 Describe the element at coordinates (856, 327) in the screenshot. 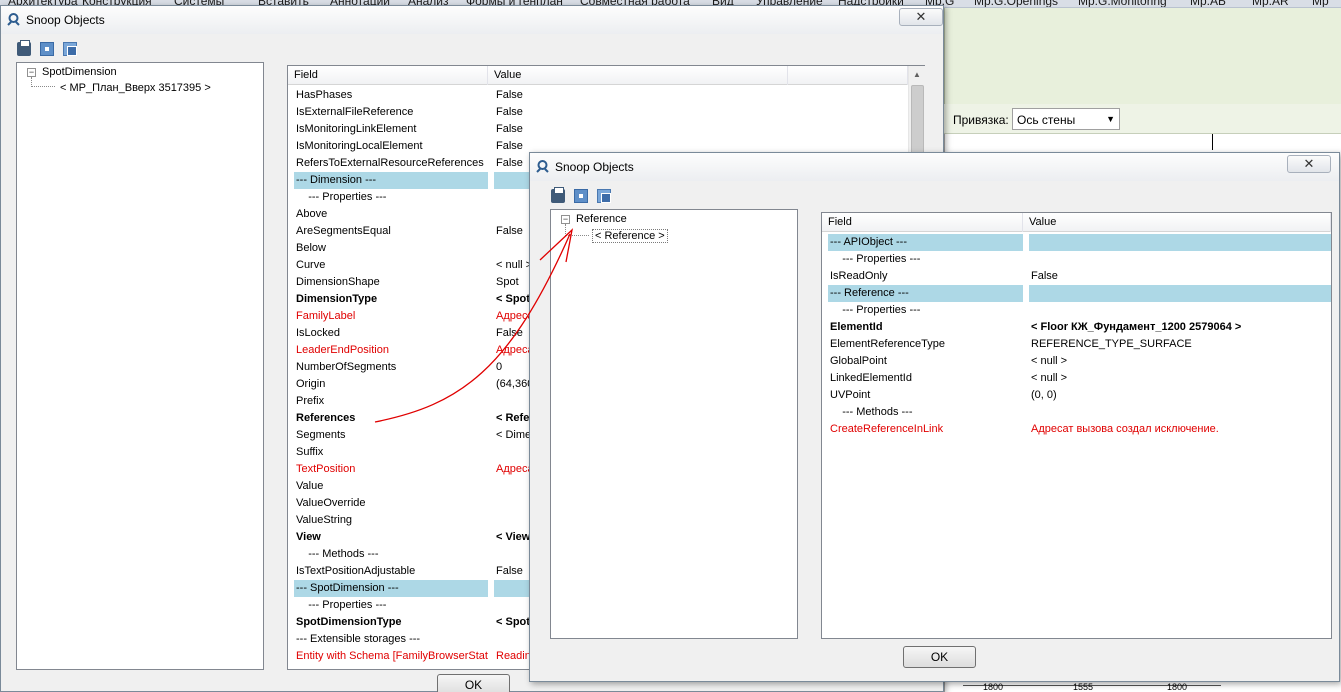

I see `field-cell: ElementId` at that location.